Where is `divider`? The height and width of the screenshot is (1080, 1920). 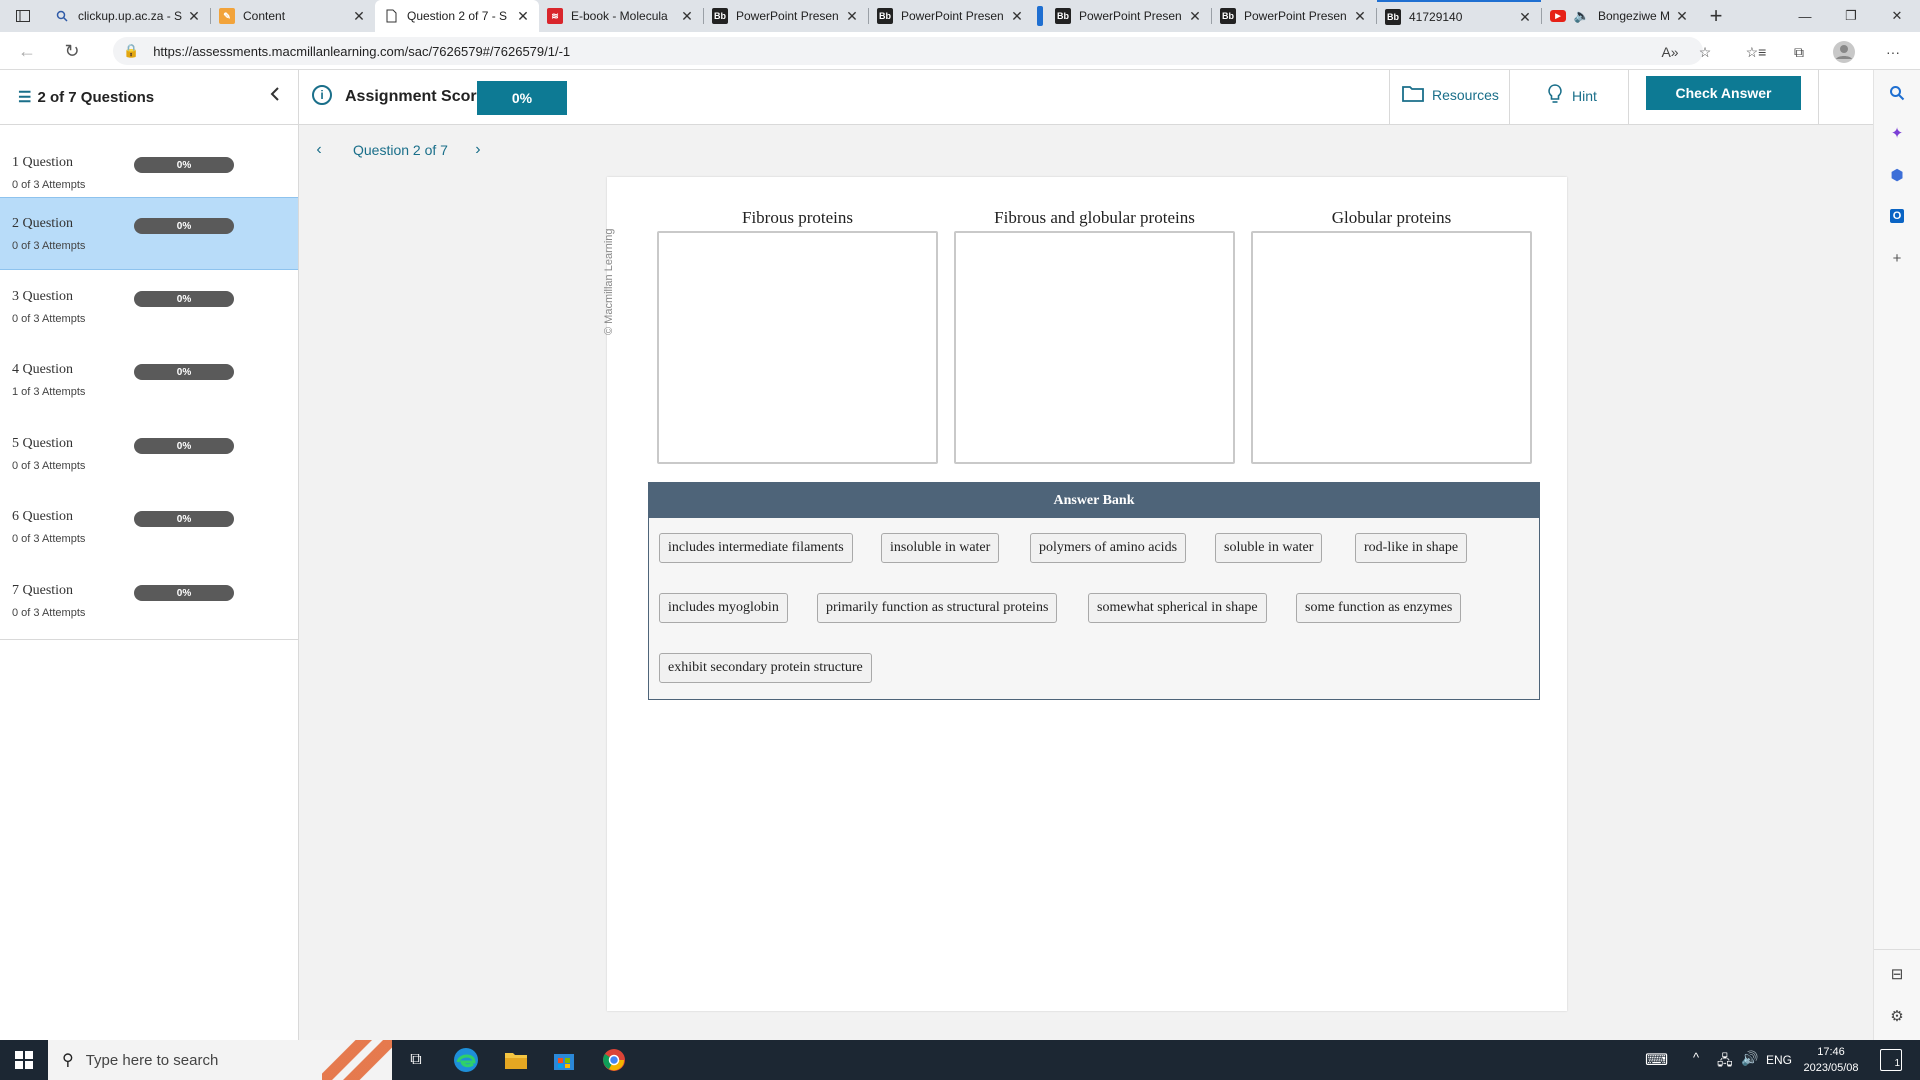
divider is located at coordinates (1628, 97).